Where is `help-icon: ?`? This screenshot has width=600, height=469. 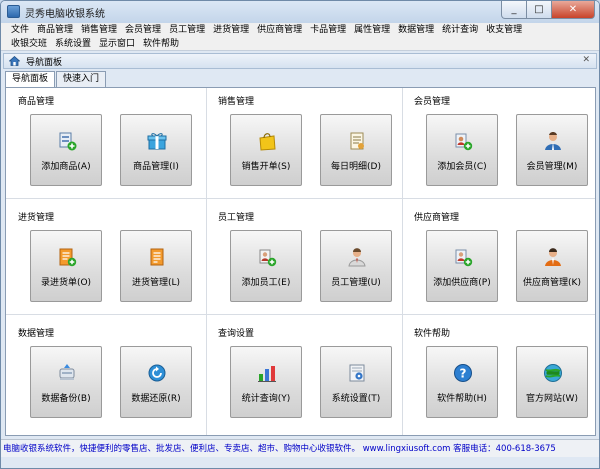 help-icon: ? is located at coordinates (463, 373).